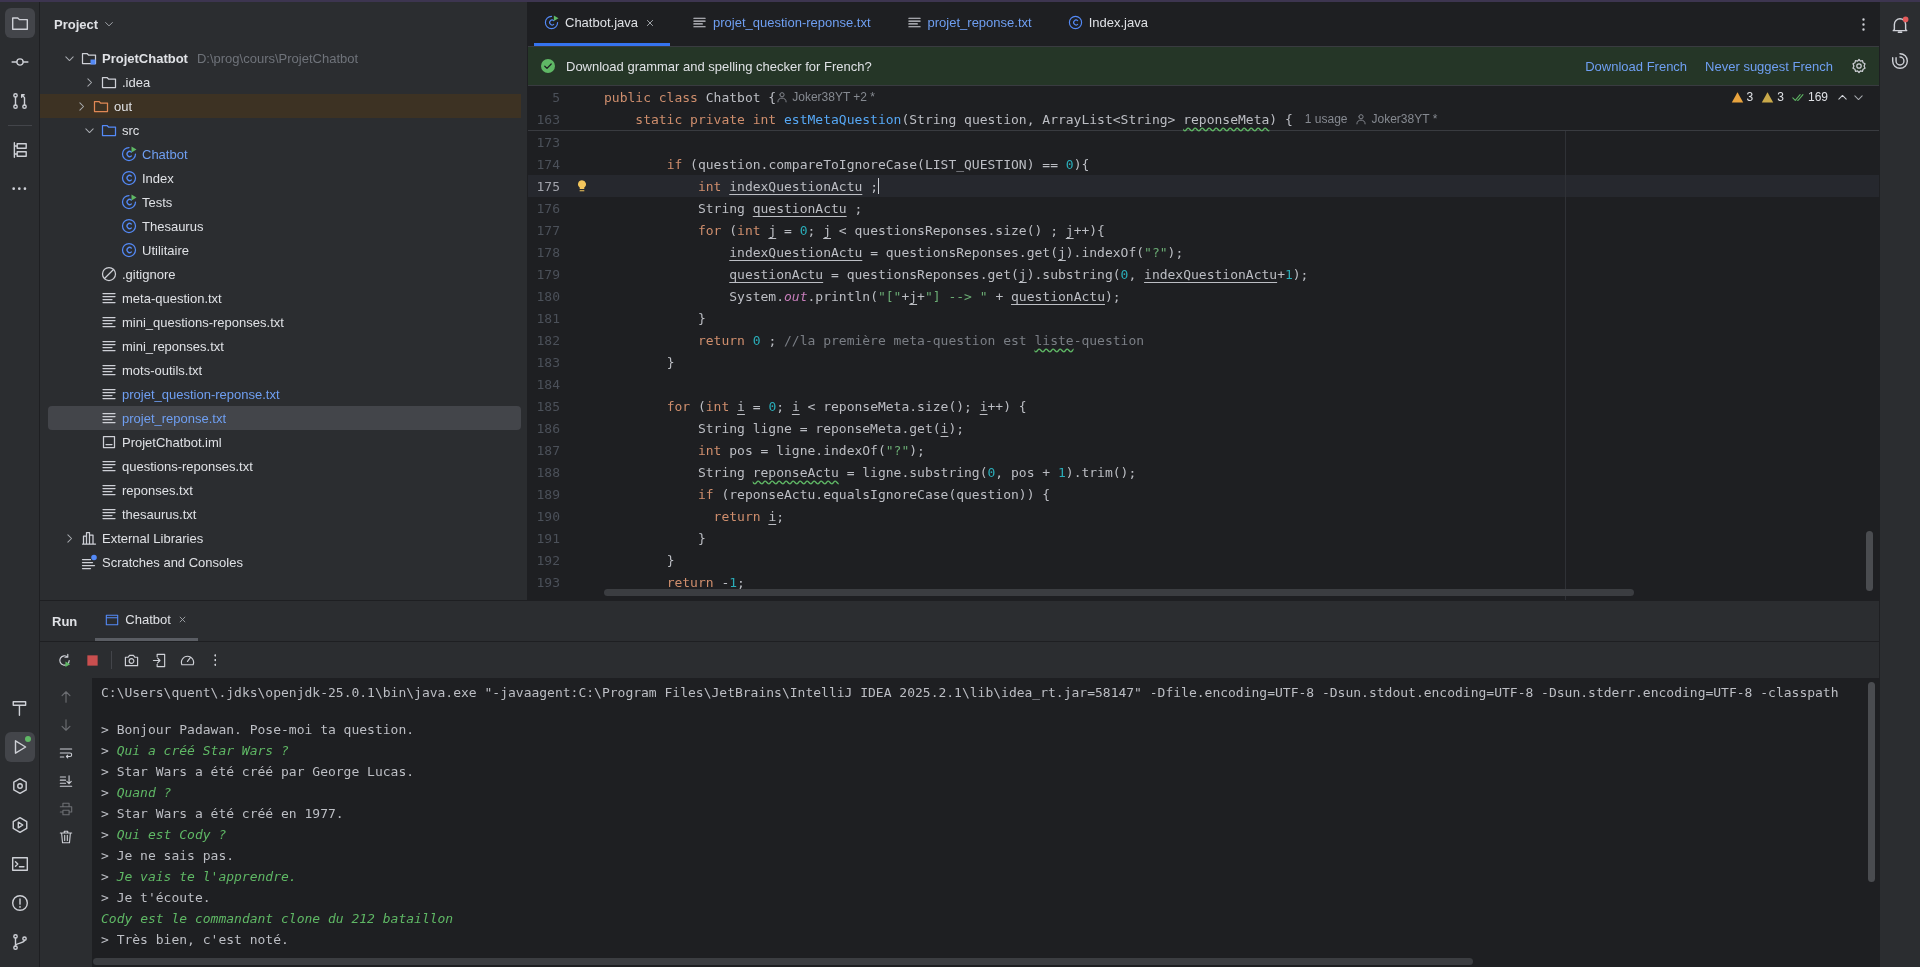 The height and width of the screenshot is (967, 1920). I want to click on code-line: int indexQuestionActu ;, so click(787, 186).